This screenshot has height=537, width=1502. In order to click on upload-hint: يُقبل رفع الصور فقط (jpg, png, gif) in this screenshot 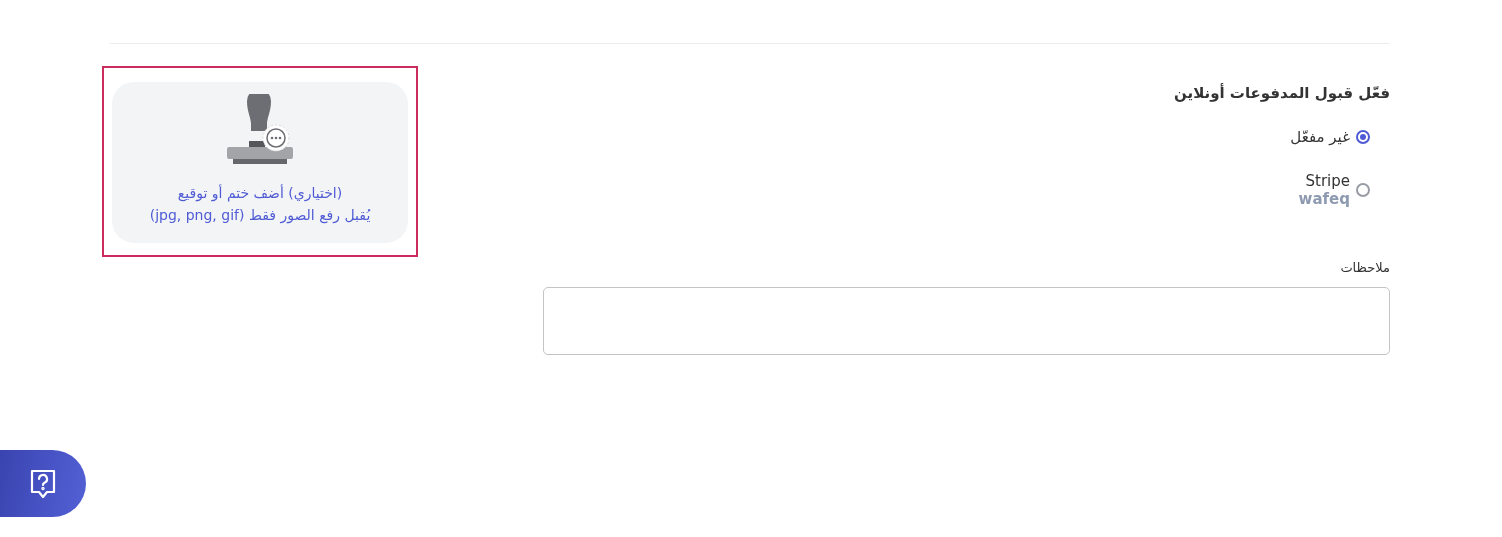, I will do `click(260, 216)`.